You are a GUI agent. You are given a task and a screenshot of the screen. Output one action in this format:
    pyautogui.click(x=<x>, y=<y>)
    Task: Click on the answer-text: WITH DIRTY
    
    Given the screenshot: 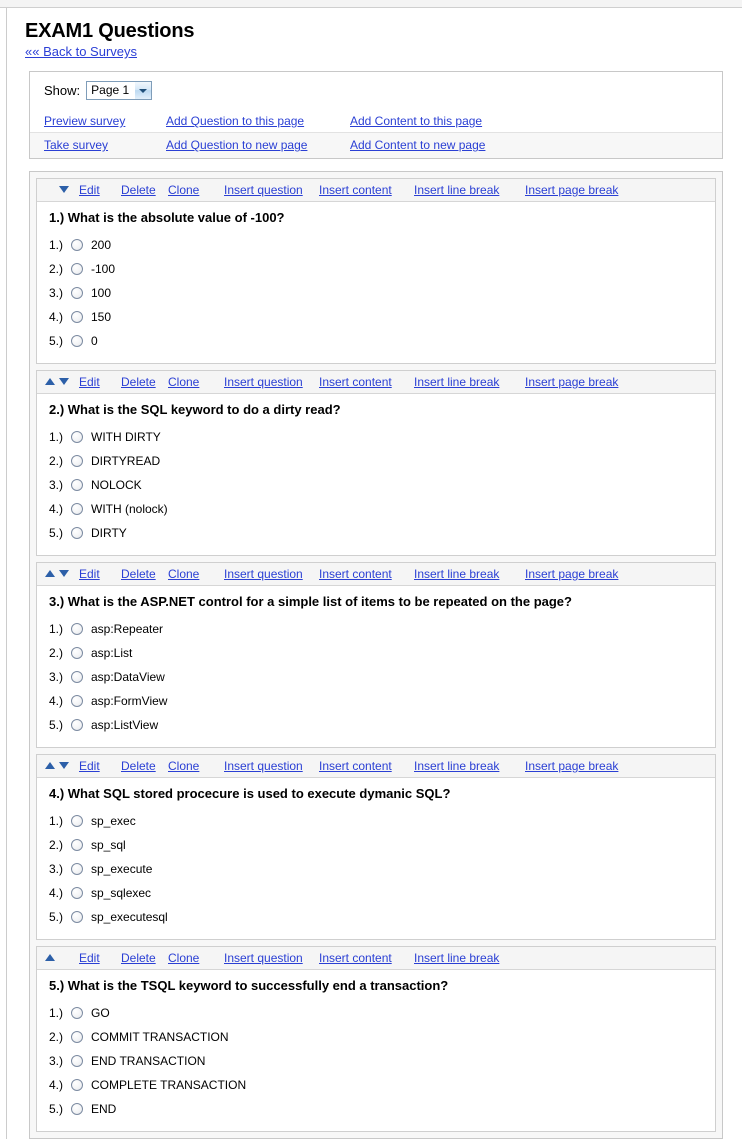 What is the action you would take?
    pyautogui.click(x=126, y=437)
    